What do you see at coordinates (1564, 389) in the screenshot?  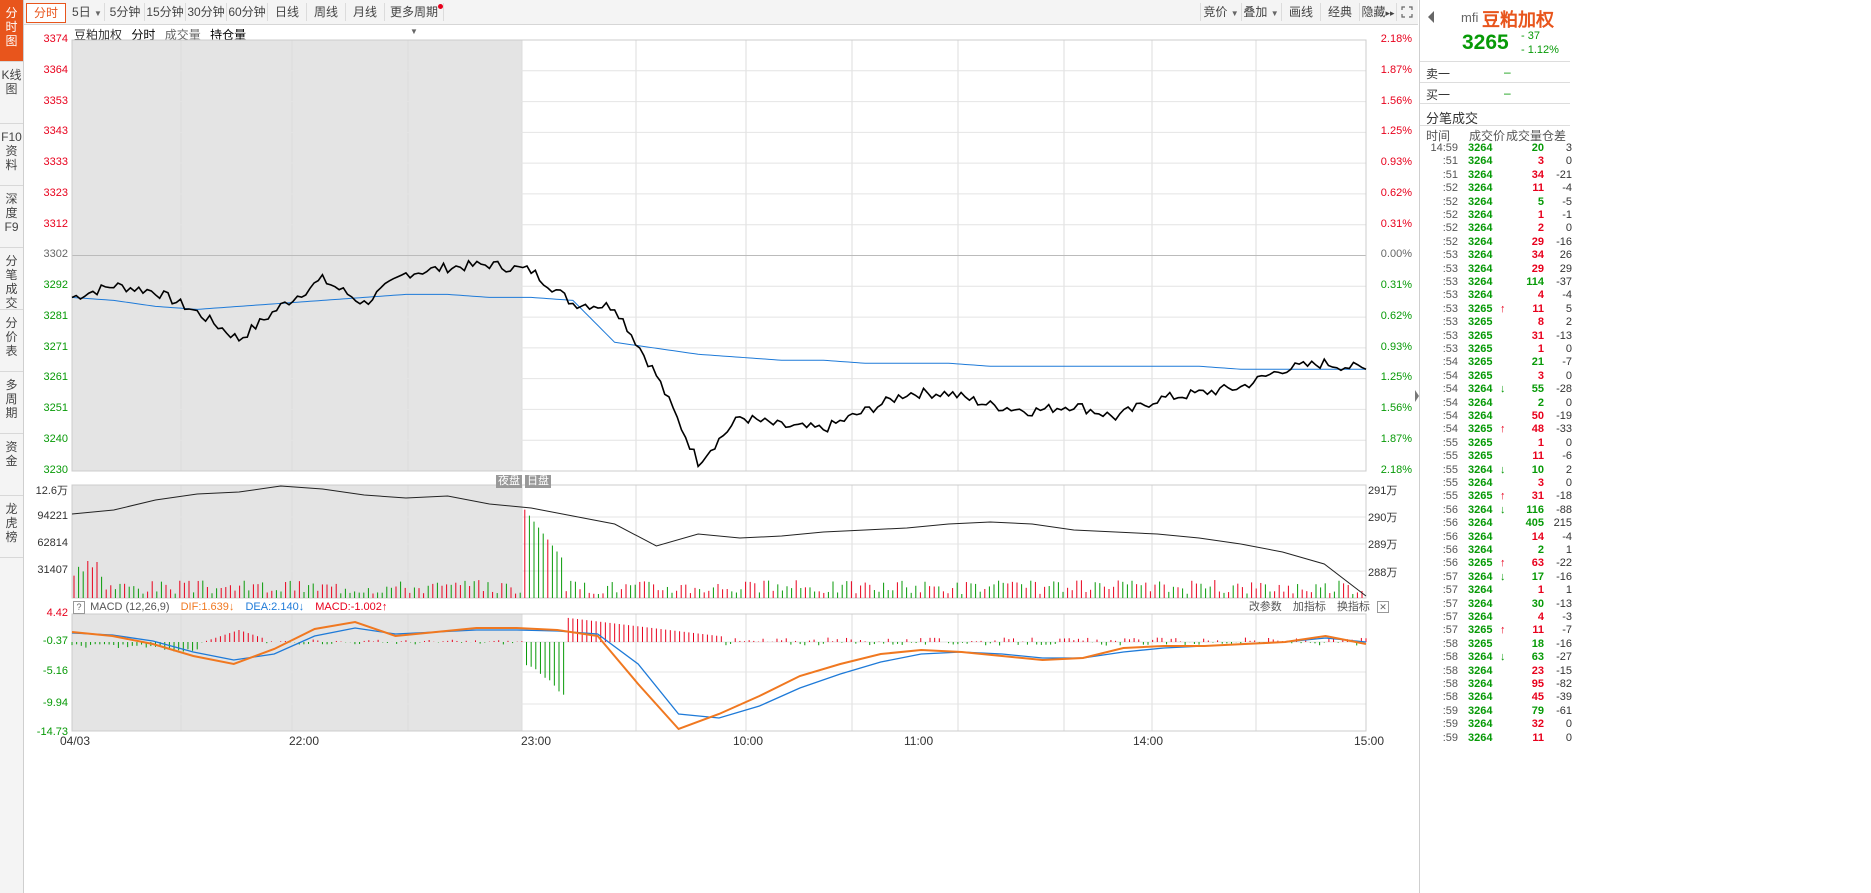 I see `tick-oi-diff: -28` at bounding box center [1564, 389].